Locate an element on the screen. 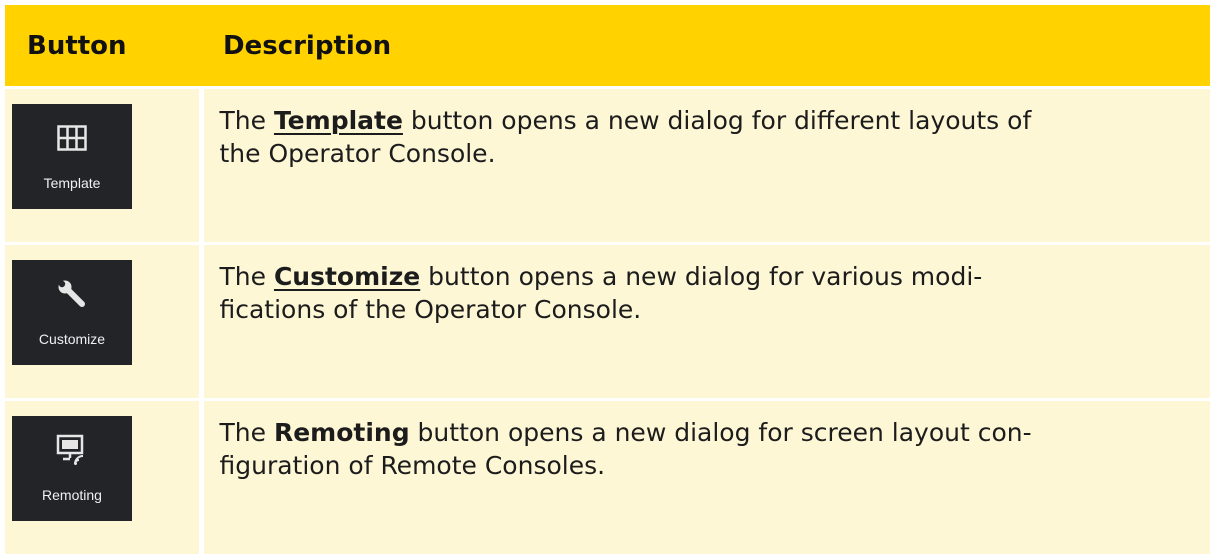 The width and height of the screenshot is (1215, 554). remoting-keyword: Remoting is located at coordinates (342, 432).